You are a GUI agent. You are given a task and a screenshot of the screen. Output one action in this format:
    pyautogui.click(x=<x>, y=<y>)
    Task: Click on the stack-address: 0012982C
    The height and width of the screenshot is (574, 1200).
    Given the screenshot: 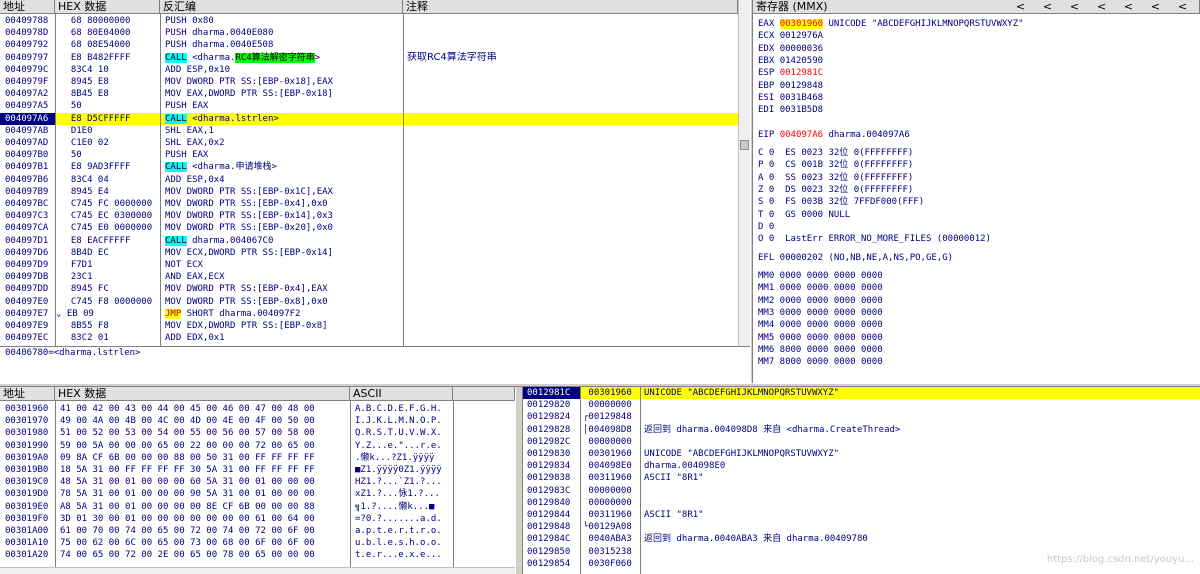 What is the action you would take?
    pyautogui.click(x=551, y=442)
    